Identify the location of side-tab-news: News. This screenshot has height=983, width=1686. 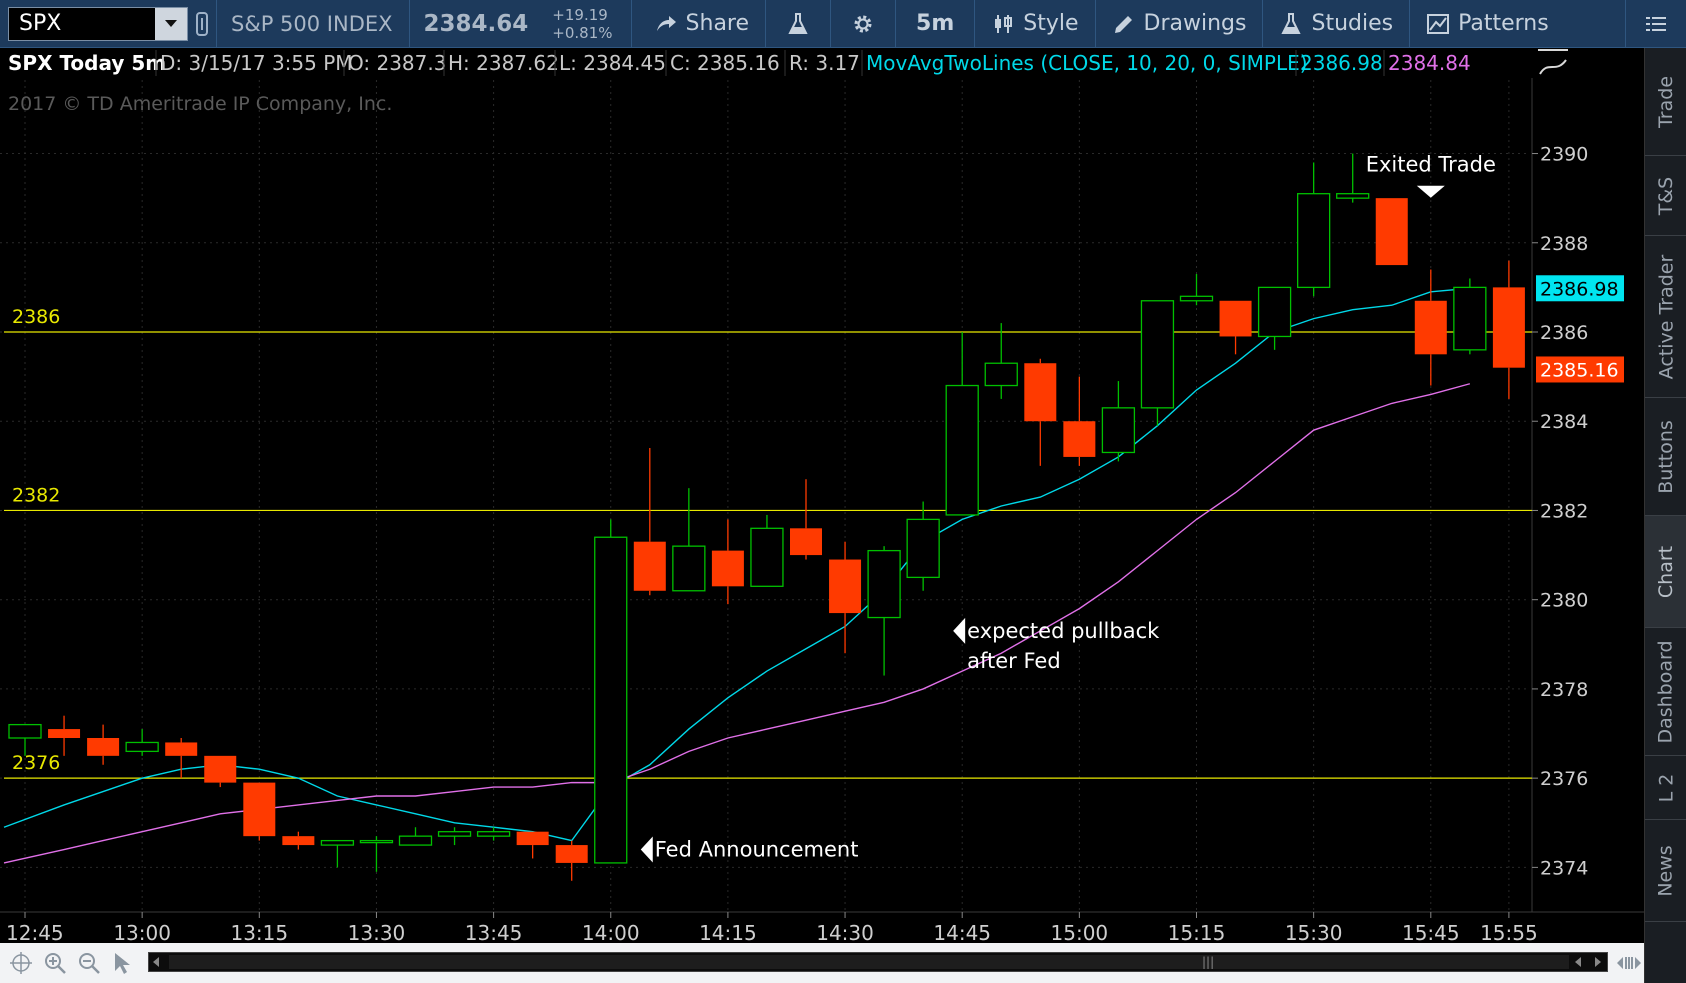
(1665, 871).